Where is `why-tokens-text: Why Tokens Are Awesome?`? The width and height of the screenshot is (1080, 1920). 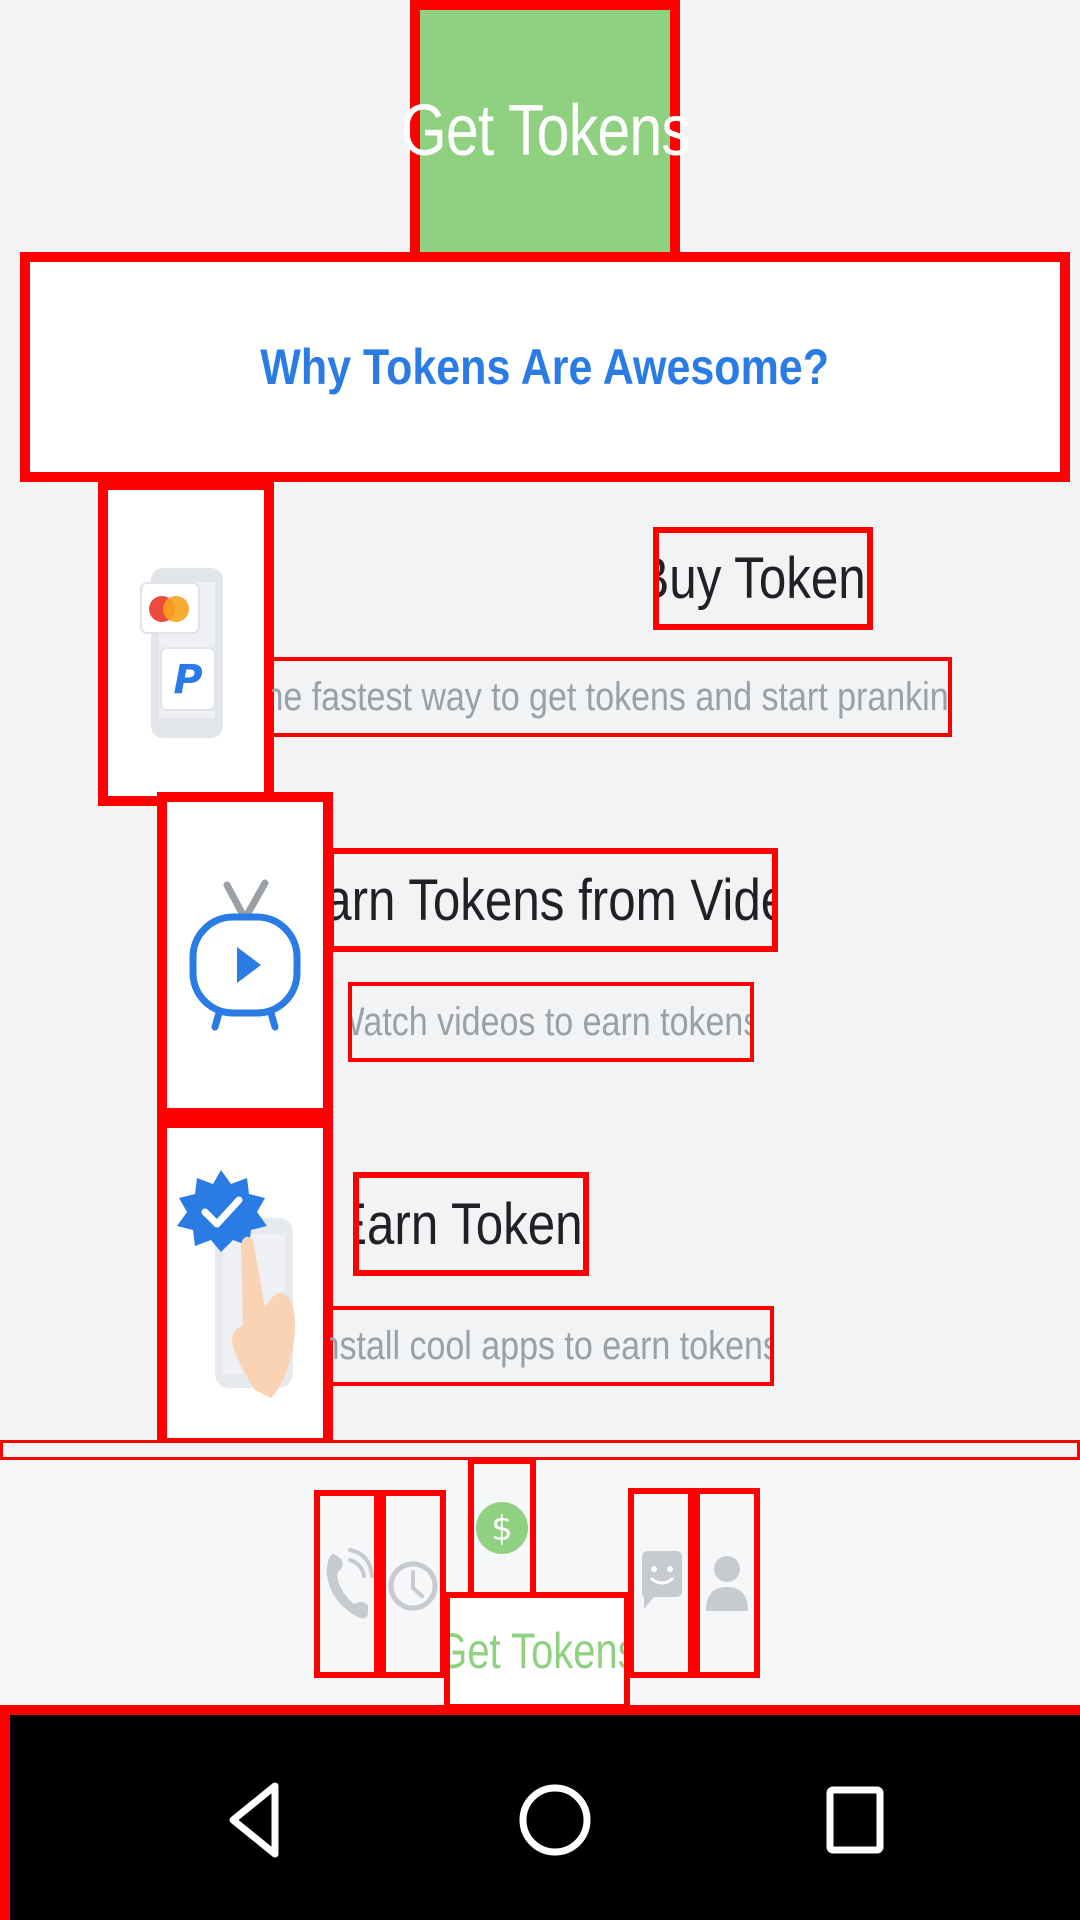
why-tokens-text: Why Tokens Are Awesome? is located at coordinates (545, 367).